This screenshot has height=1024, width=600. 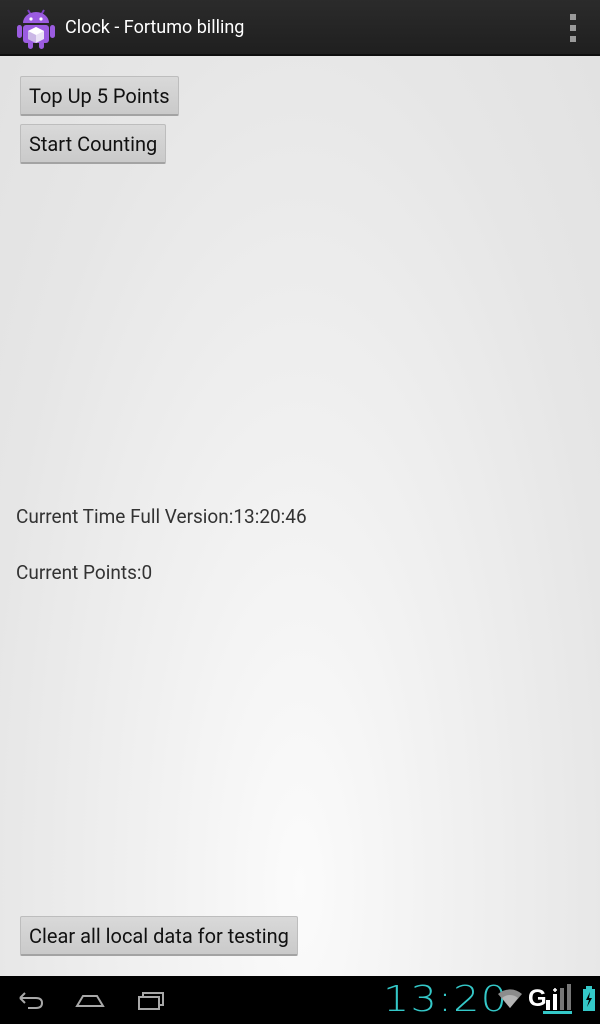 I want to click on android-icon, so click(x=36, y=28).